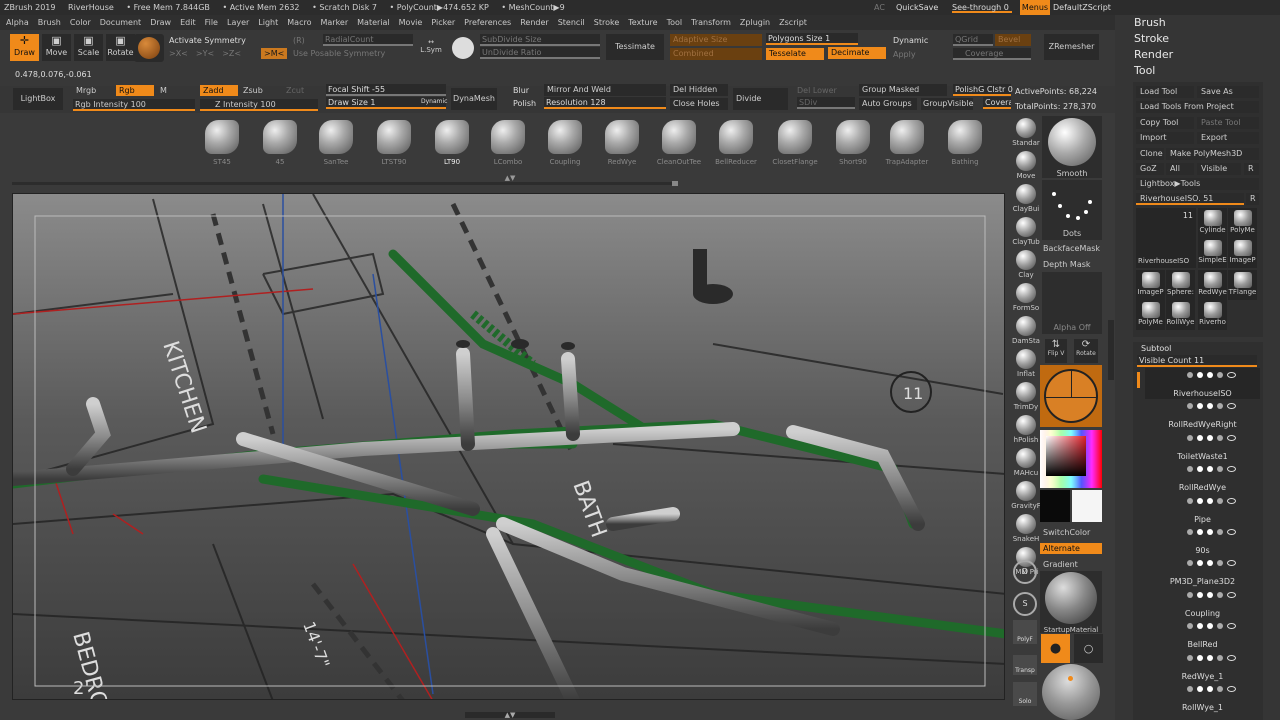  What do you see at coordinates (1180, 169) in the screenshot?
I see `goz-all-button: All` at bounding box center [1180, 169].